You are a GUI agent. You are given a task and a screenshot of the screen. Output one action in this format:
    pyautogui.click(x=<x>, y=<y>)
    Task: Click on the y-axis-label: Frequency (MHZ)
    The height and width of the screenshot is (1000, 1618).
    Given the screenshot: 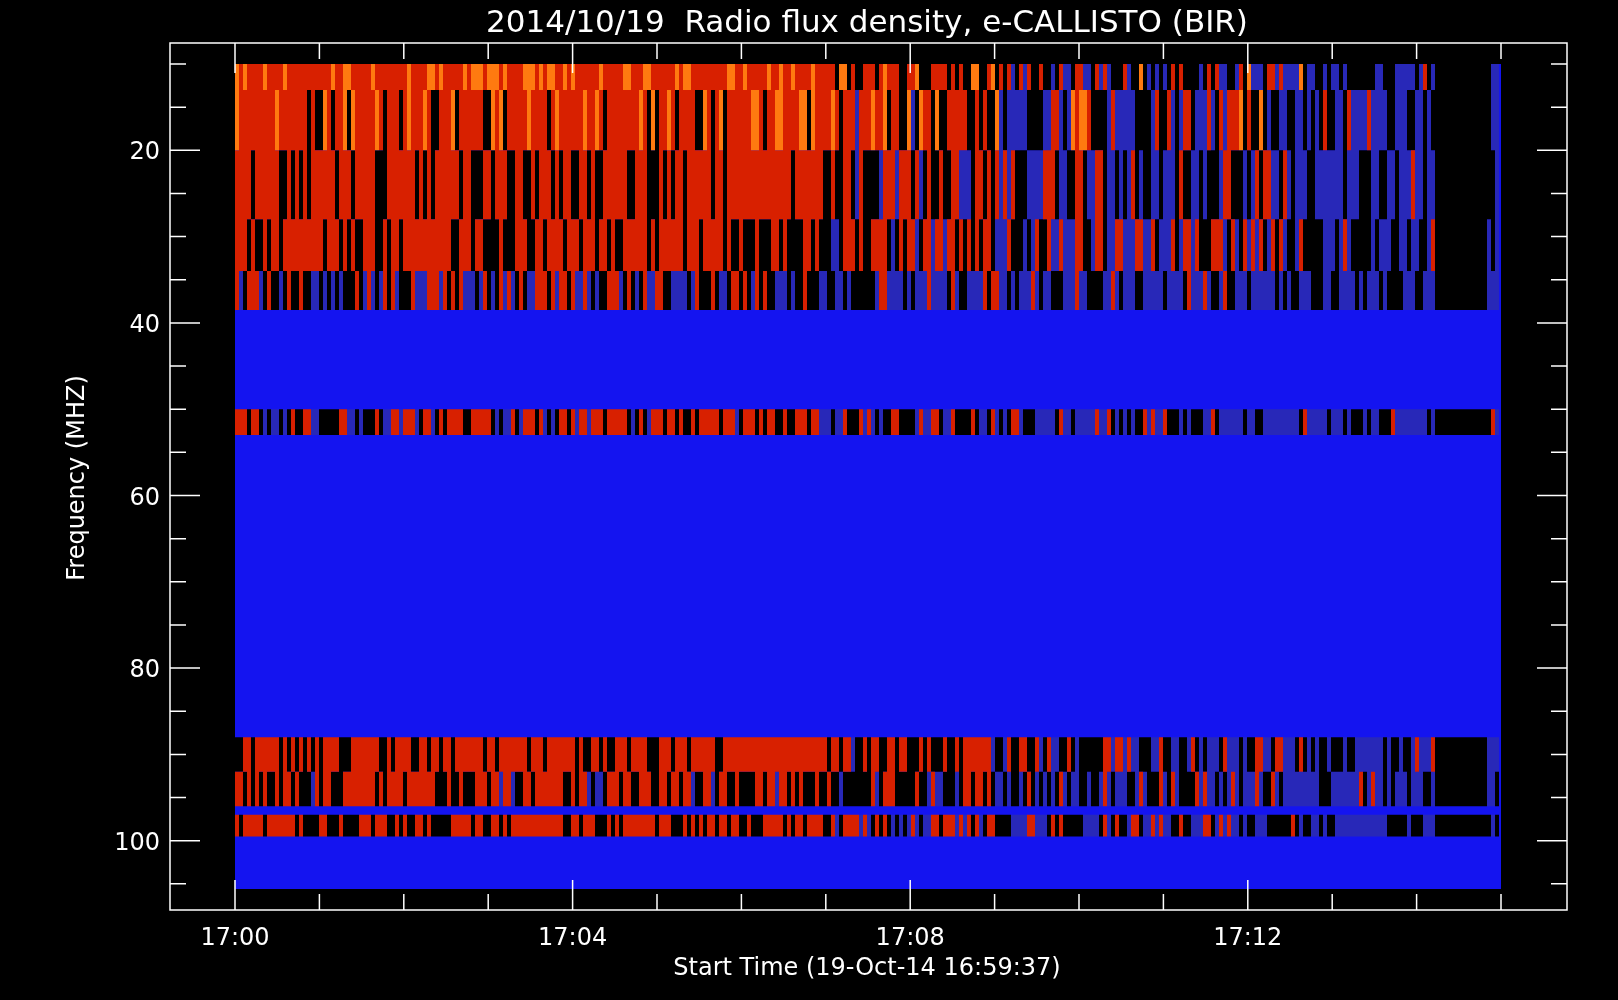 What is the action you would take?
    pyautogui.click(x=76, y=478)
    